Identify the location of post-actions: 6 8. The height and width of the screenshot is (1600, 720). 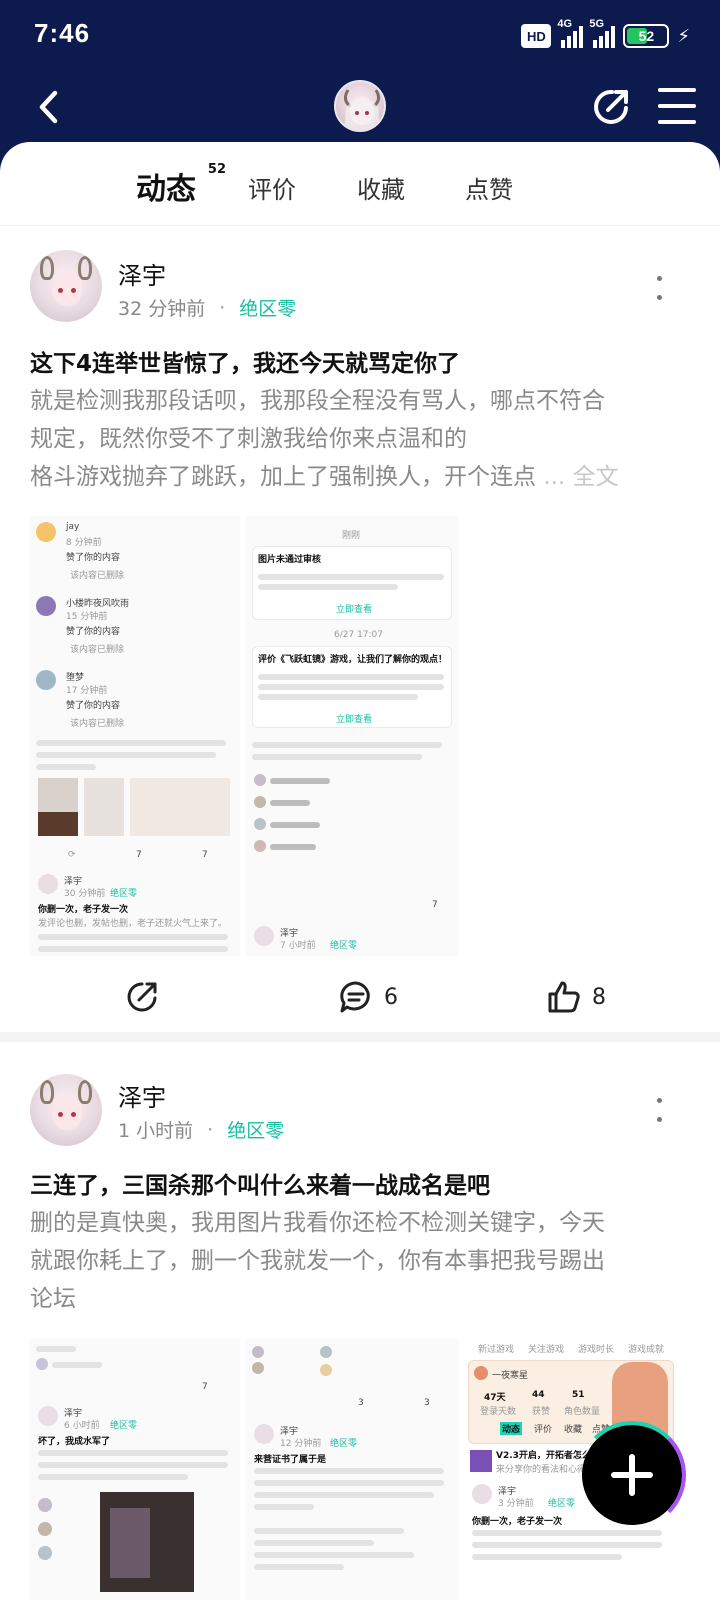
(360, 997).